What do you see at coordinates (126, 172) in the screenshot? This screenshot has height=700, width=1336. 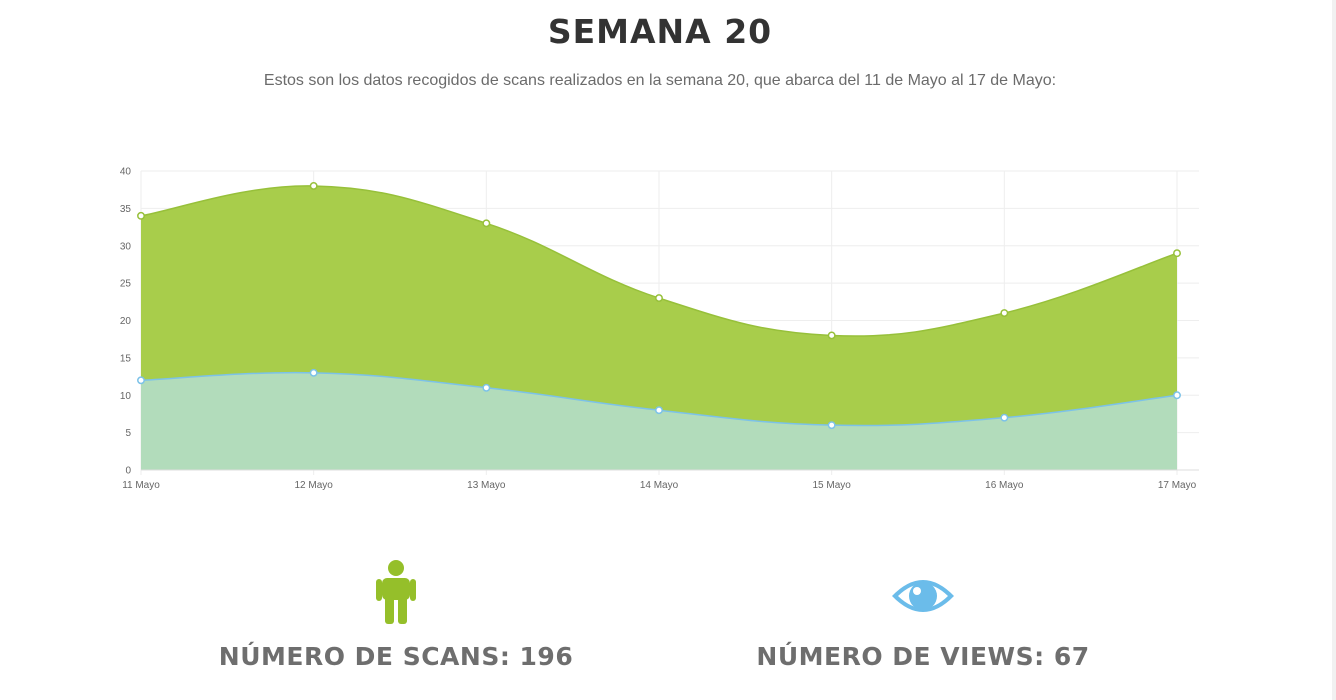 I see `y-tick-label: 40` at bounding box center [126, 172].